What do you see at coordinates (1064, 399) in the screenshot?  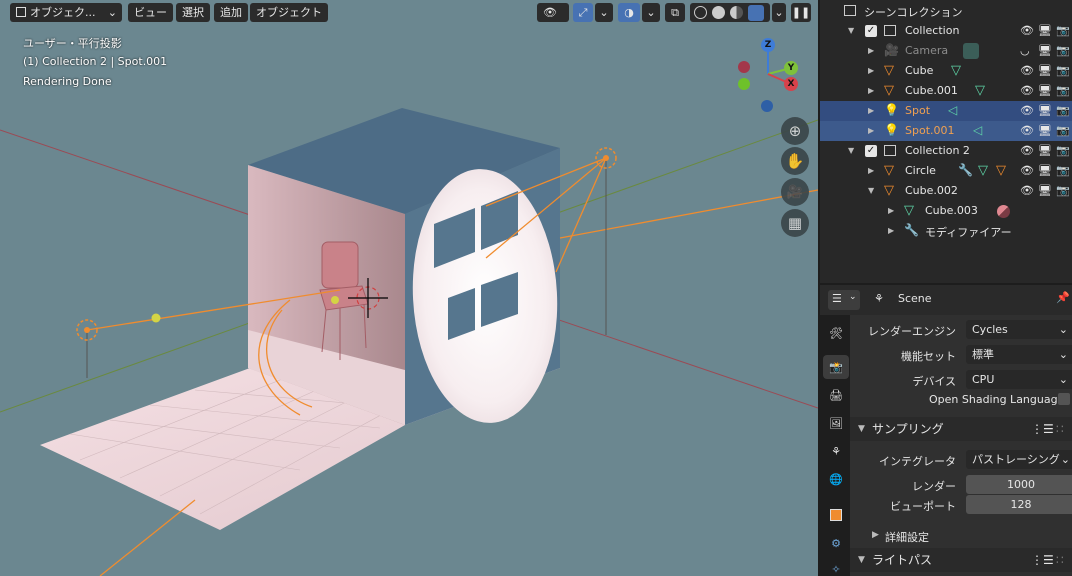 I see `osl-checkbox` at bounding box center [1064, 399].